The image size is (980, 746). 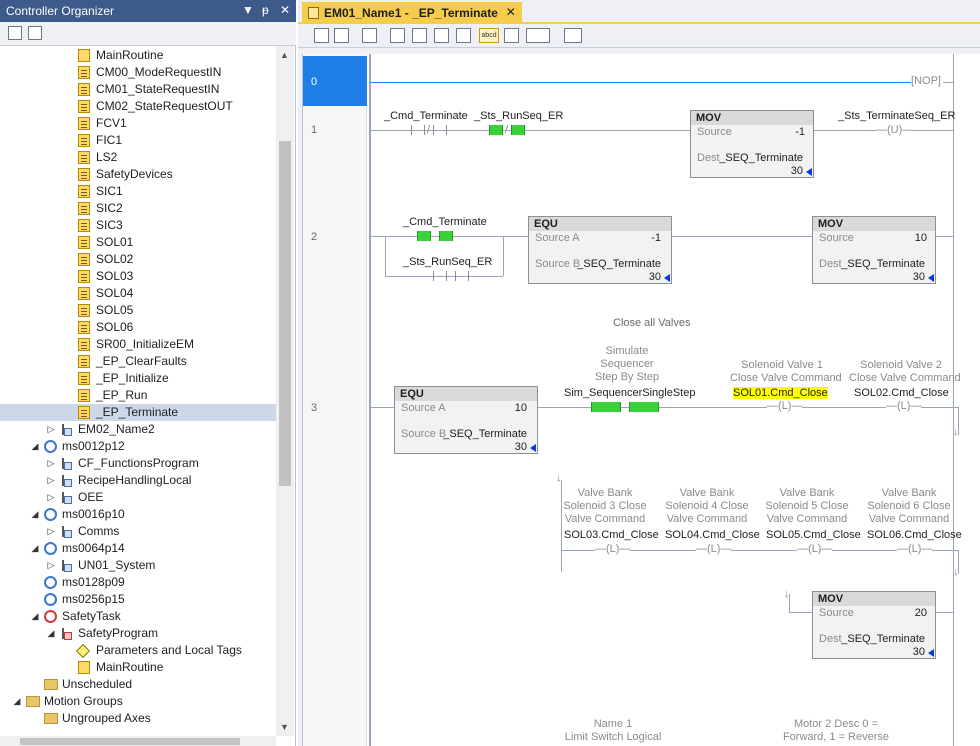 I want to click on tree-item: SOL02, so click(x=138, y=259).